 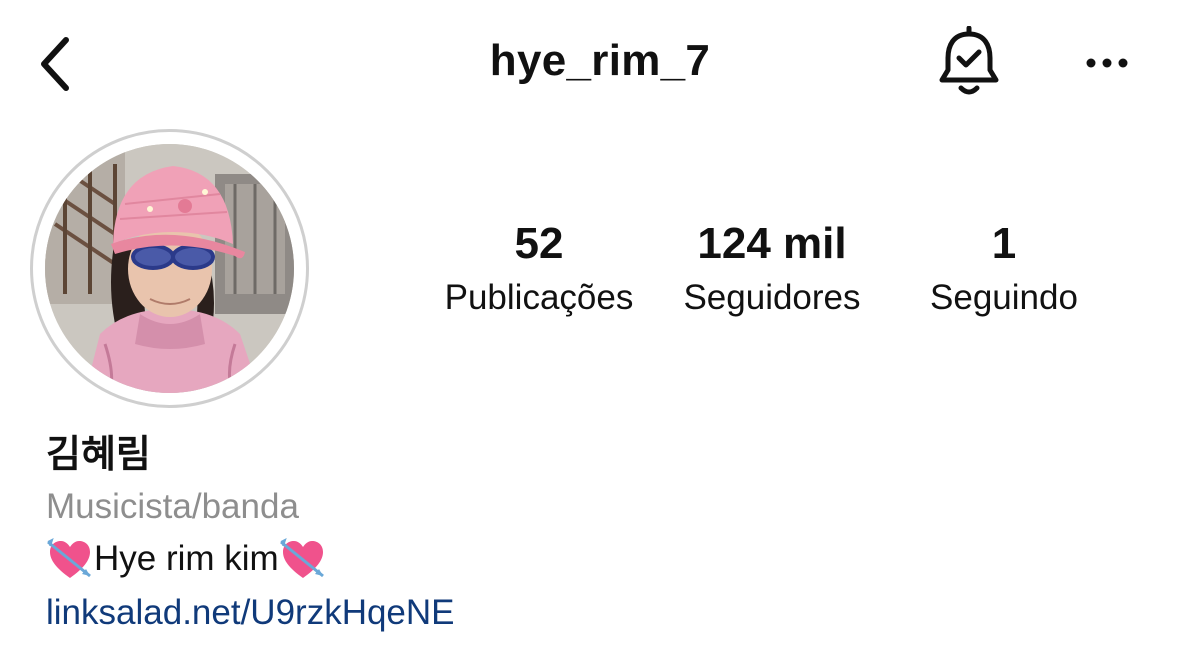 What do you see at coordinates (172, 506) in the screenshot?
I see `profile-category: Musicista/banda` at bounding box center [172, 506].